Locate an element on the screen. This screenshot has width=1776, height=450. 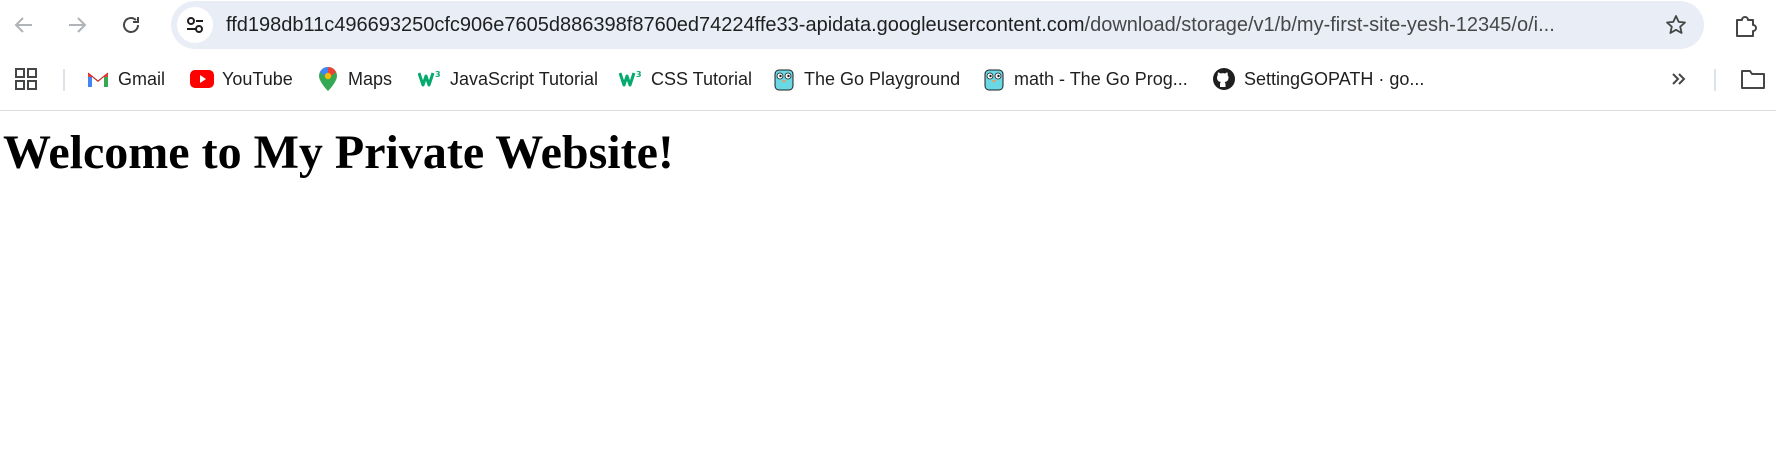
bookmark-javascript-tutorial: 3 JavaScript Tutorial is located at coordinates (508, 79).